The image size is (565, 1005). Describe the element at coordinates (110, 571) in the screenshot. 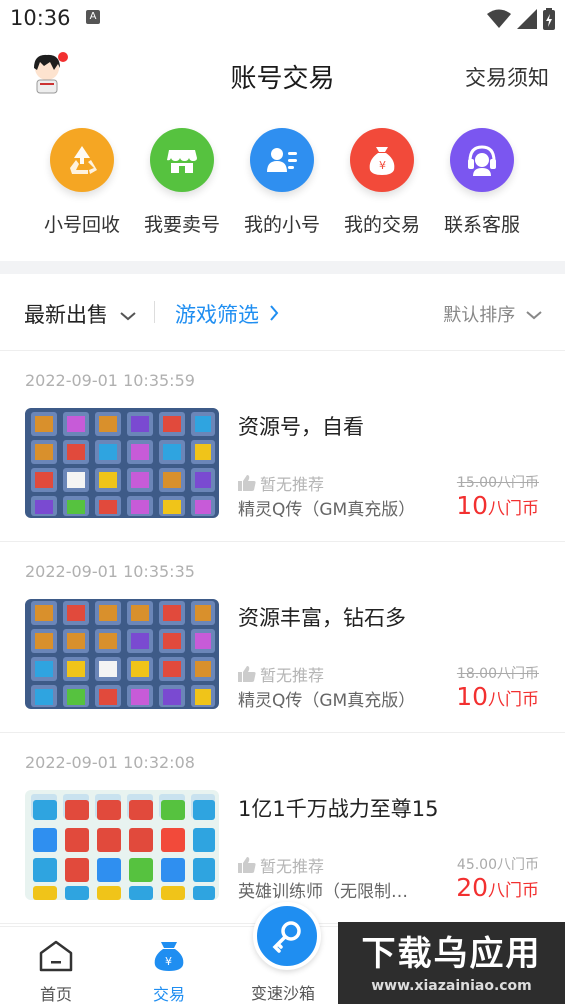

I see `listing-date: 2022-09-01 10:35:35` at that location.